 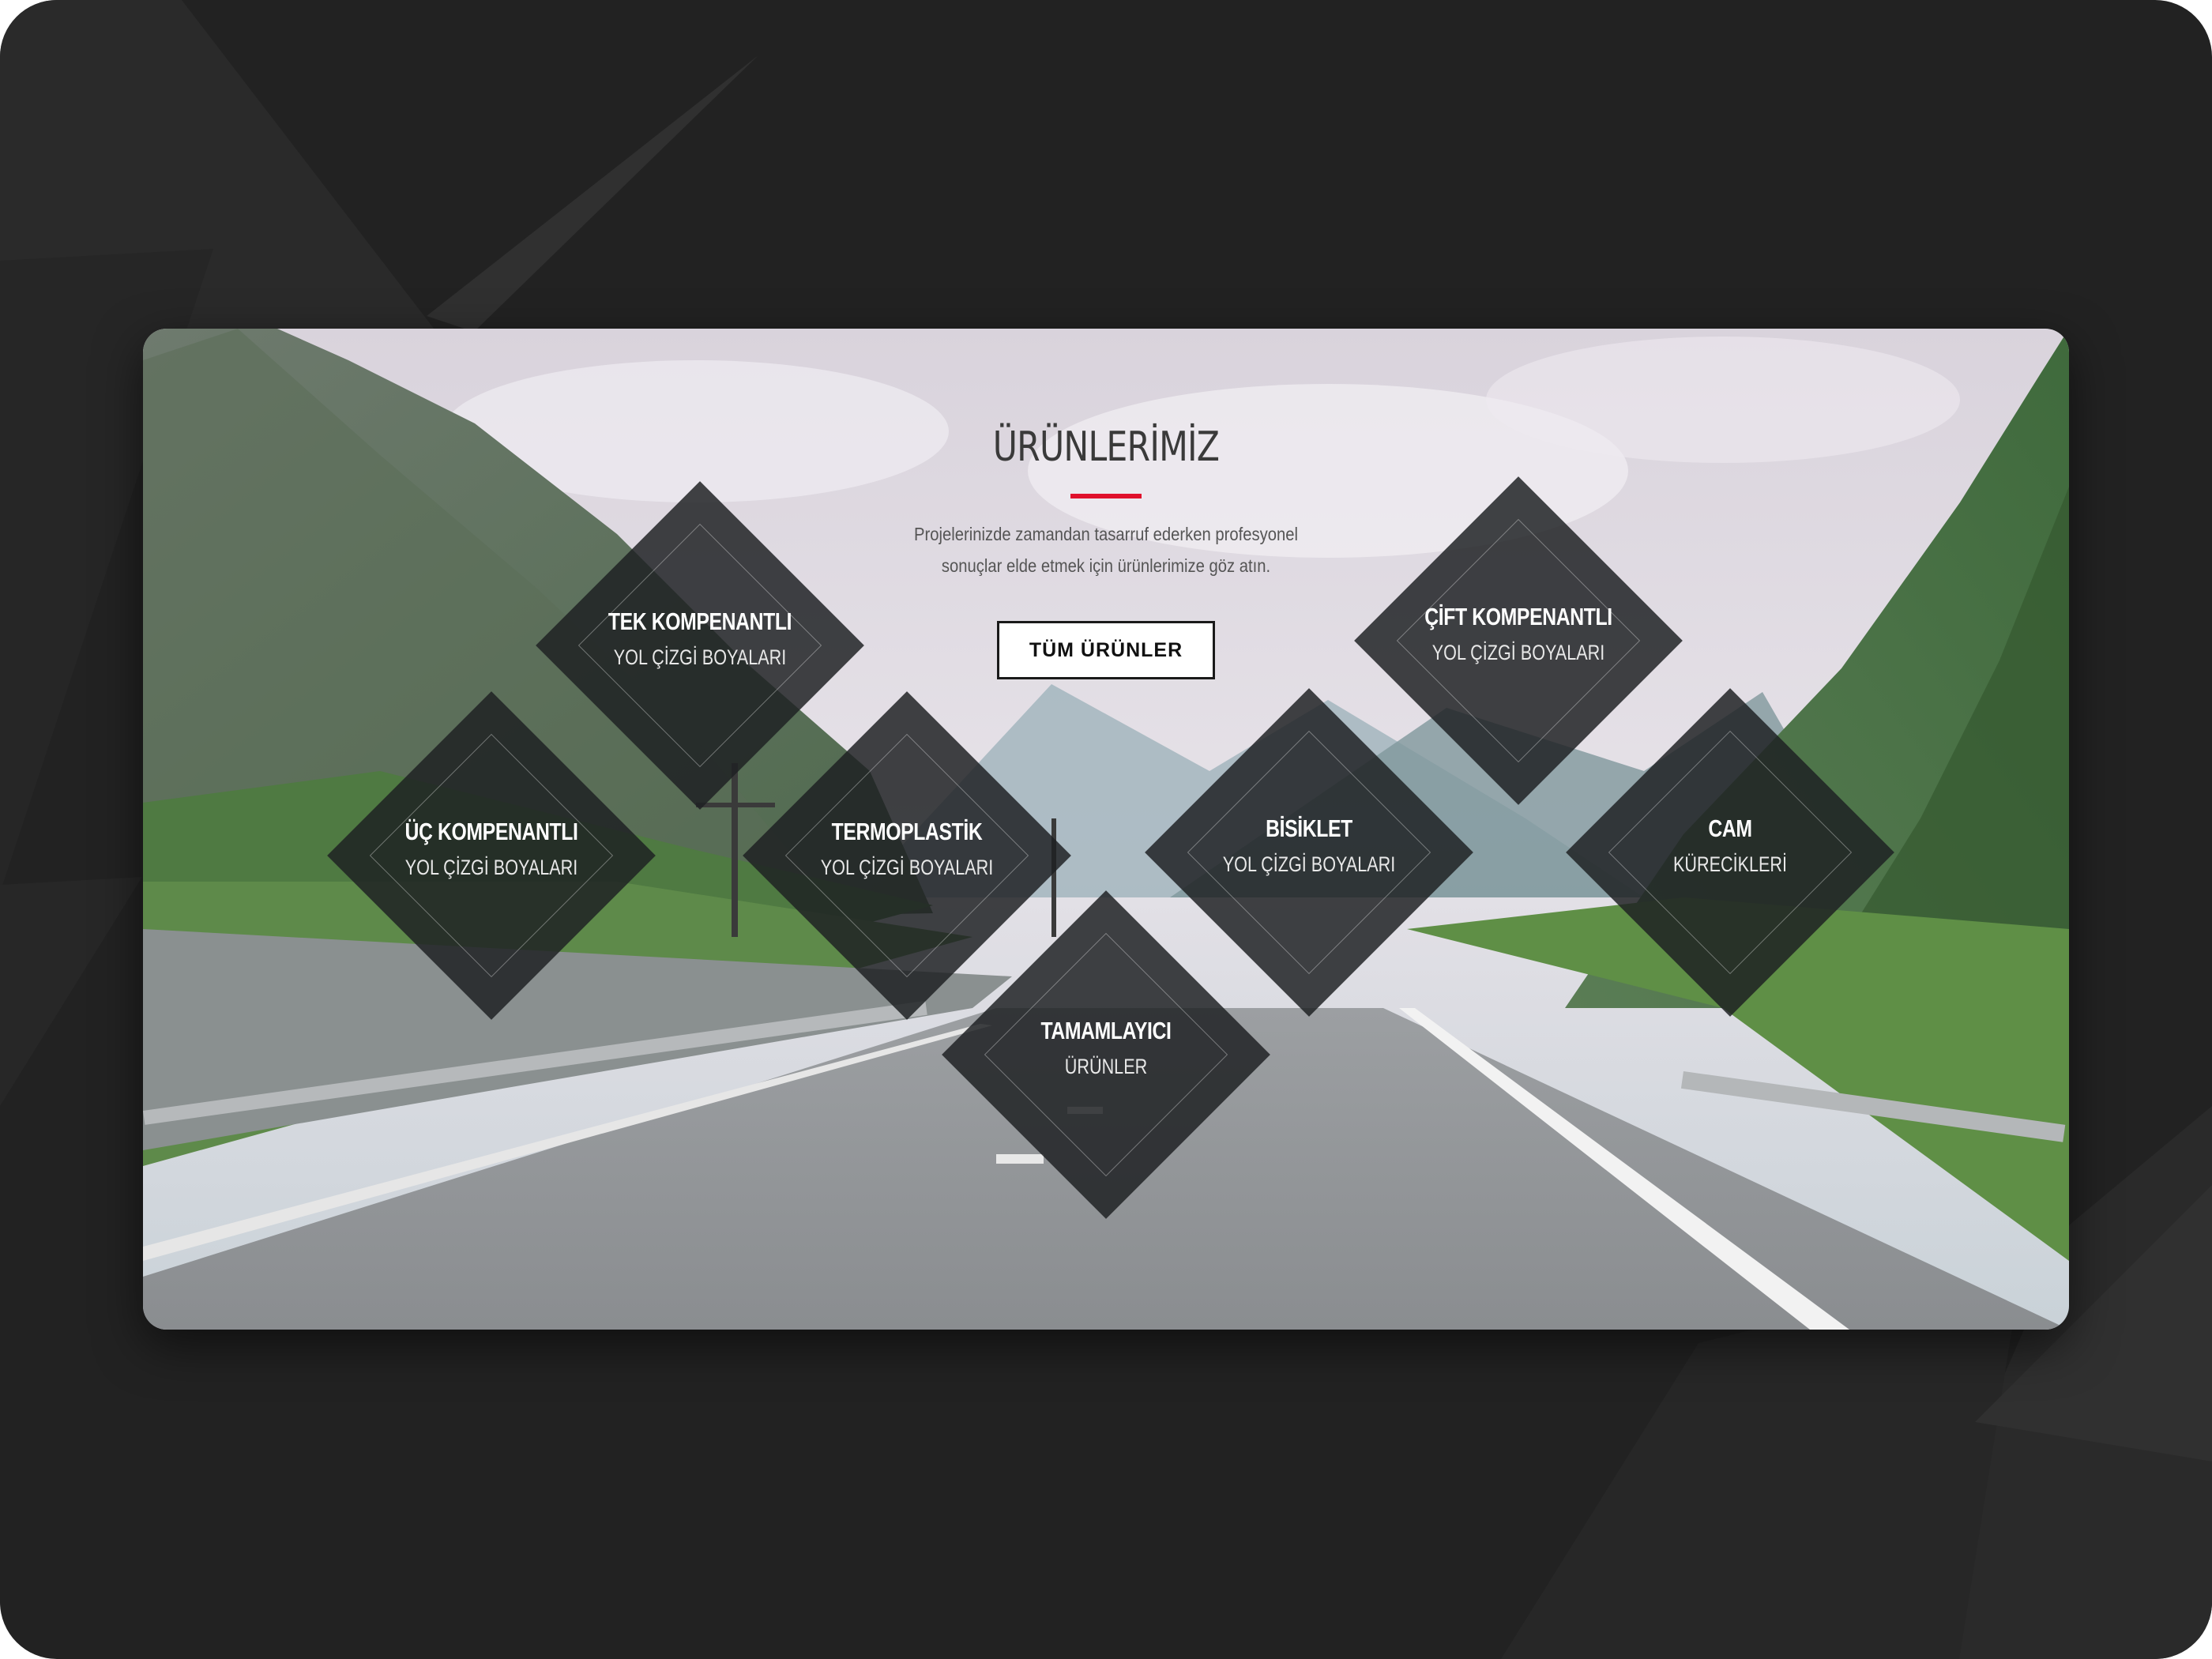 I want to click on tile-text: ÇİFT KOMPENANTLI YOL ÇİZGİ BOYALARI, so click(x=1519, y=634).